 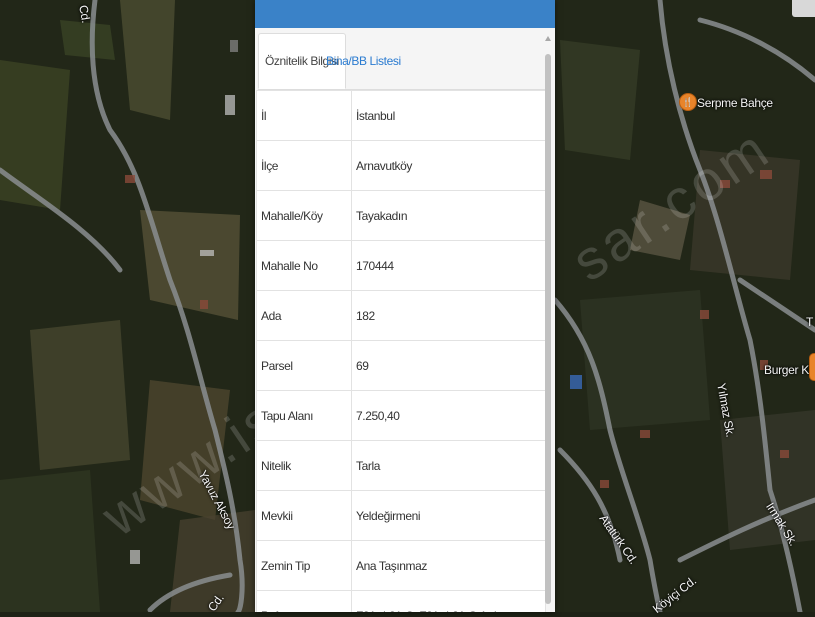 I want to click on table-row: Mahalle No 170444, so click(x=401, y=265).